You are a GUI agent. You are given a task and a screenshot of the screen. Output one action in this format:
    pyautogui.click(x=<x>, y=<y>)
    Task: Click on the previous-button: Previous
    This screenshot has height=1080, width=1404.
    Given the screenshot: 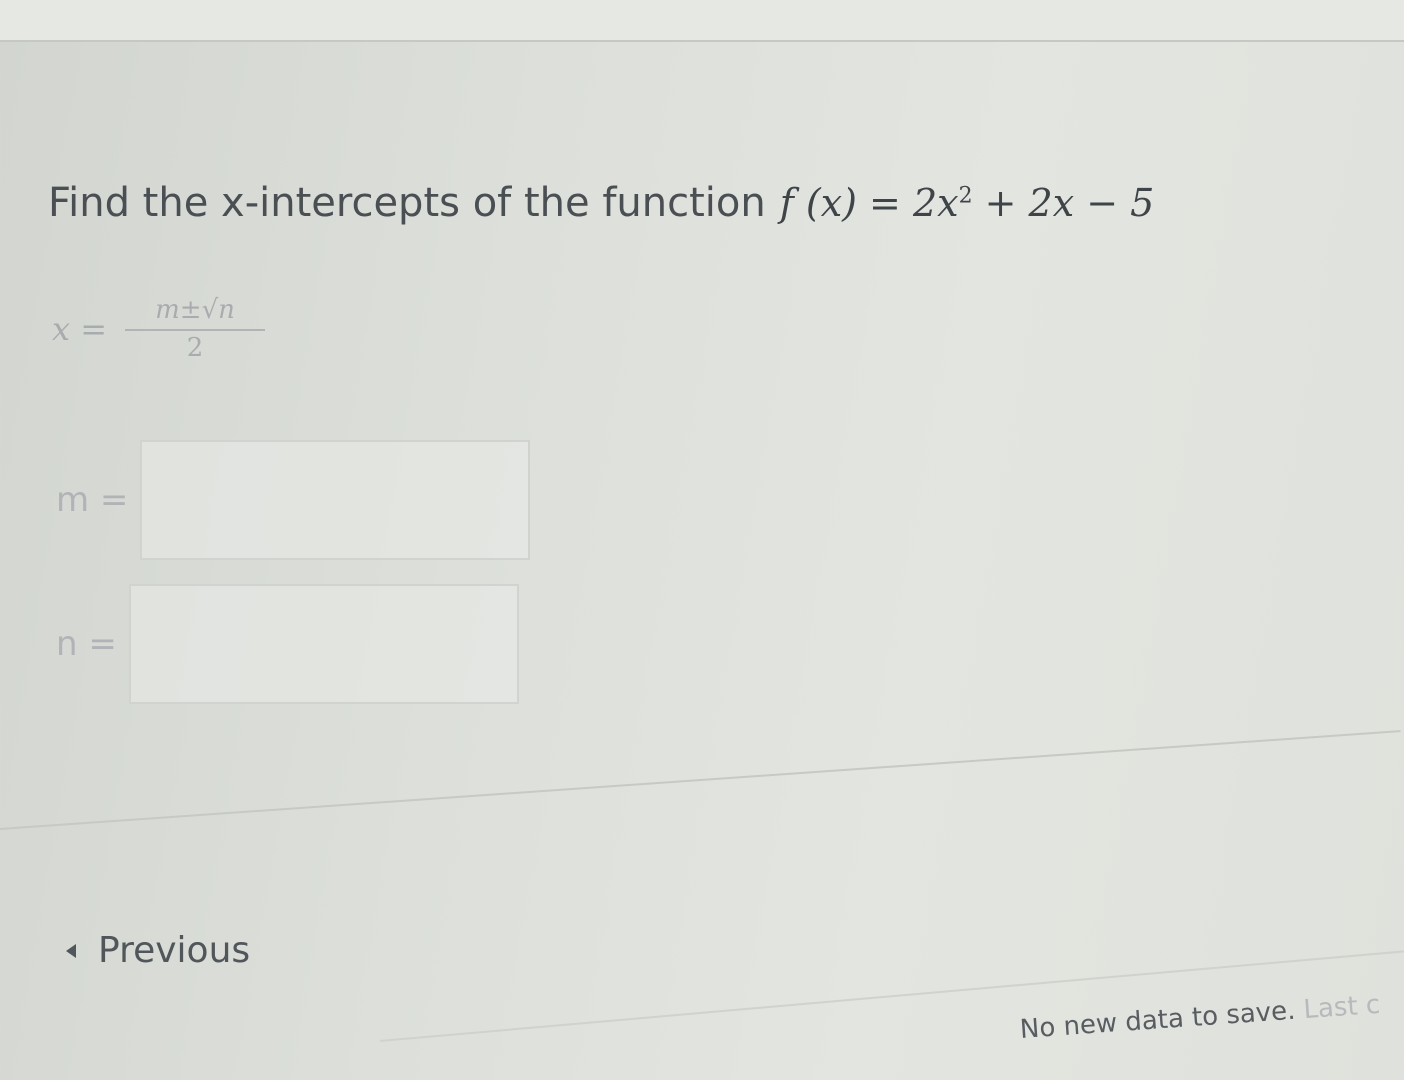 What is the action you would take?
    pyautogui.click(x=158, y=950)
    